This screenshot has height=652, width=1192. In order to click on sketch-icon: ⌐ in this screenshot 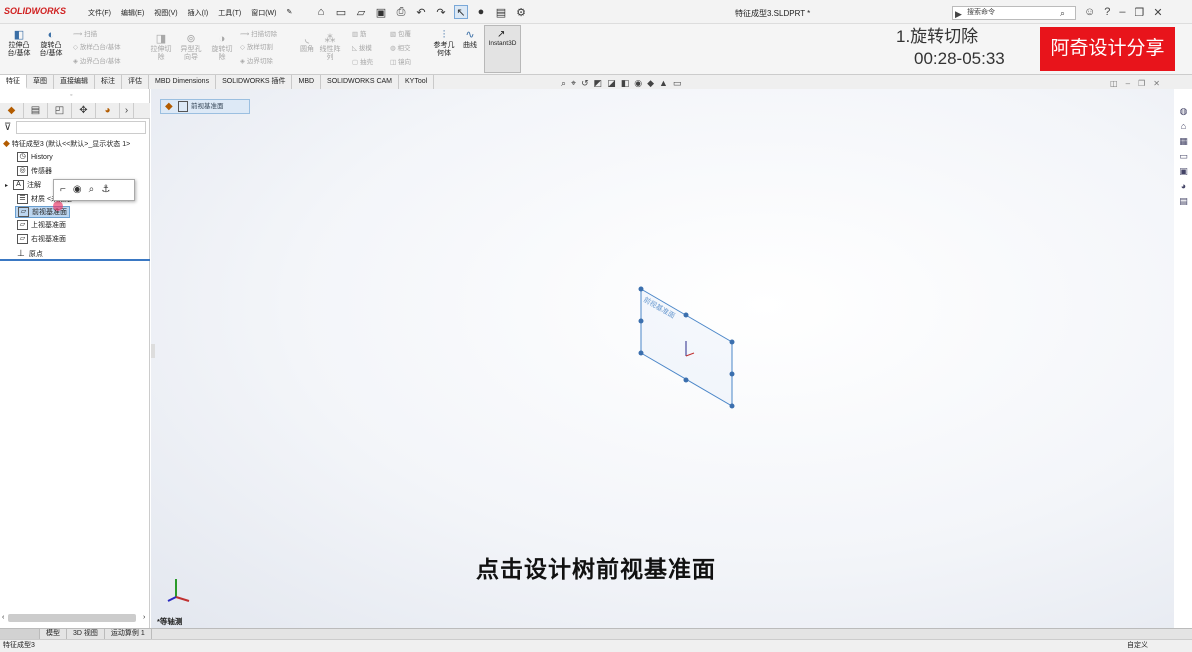, I will do `click(63, 190)`.